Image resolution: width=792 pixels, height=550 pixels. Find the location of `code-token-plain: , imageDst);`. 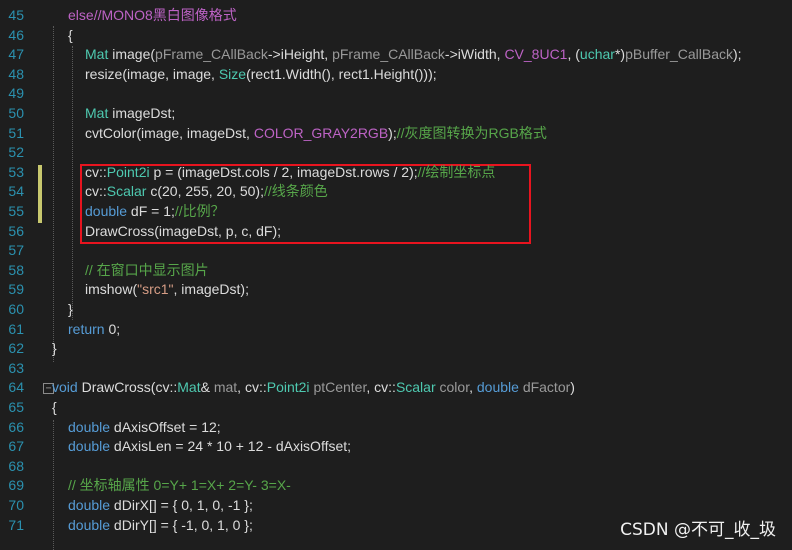

code-token-plain: , imageDst); is located at coordinates (211, 289).